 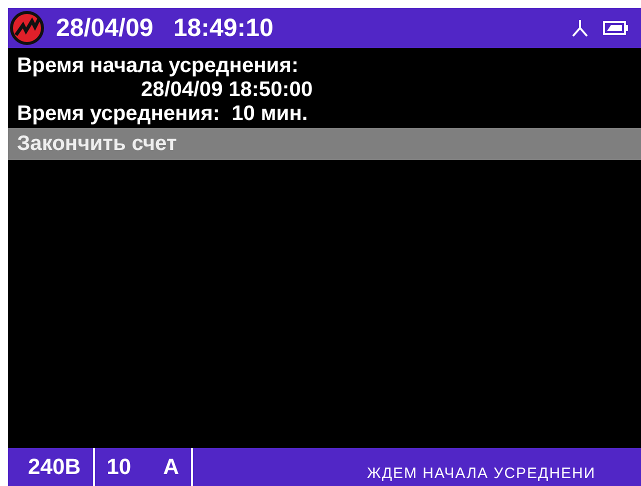 What do you see at coordinates (227, 90) in the screenshot?
I see `info-line: 28/04/09 18:50:00` at bounding box center [227, 90].